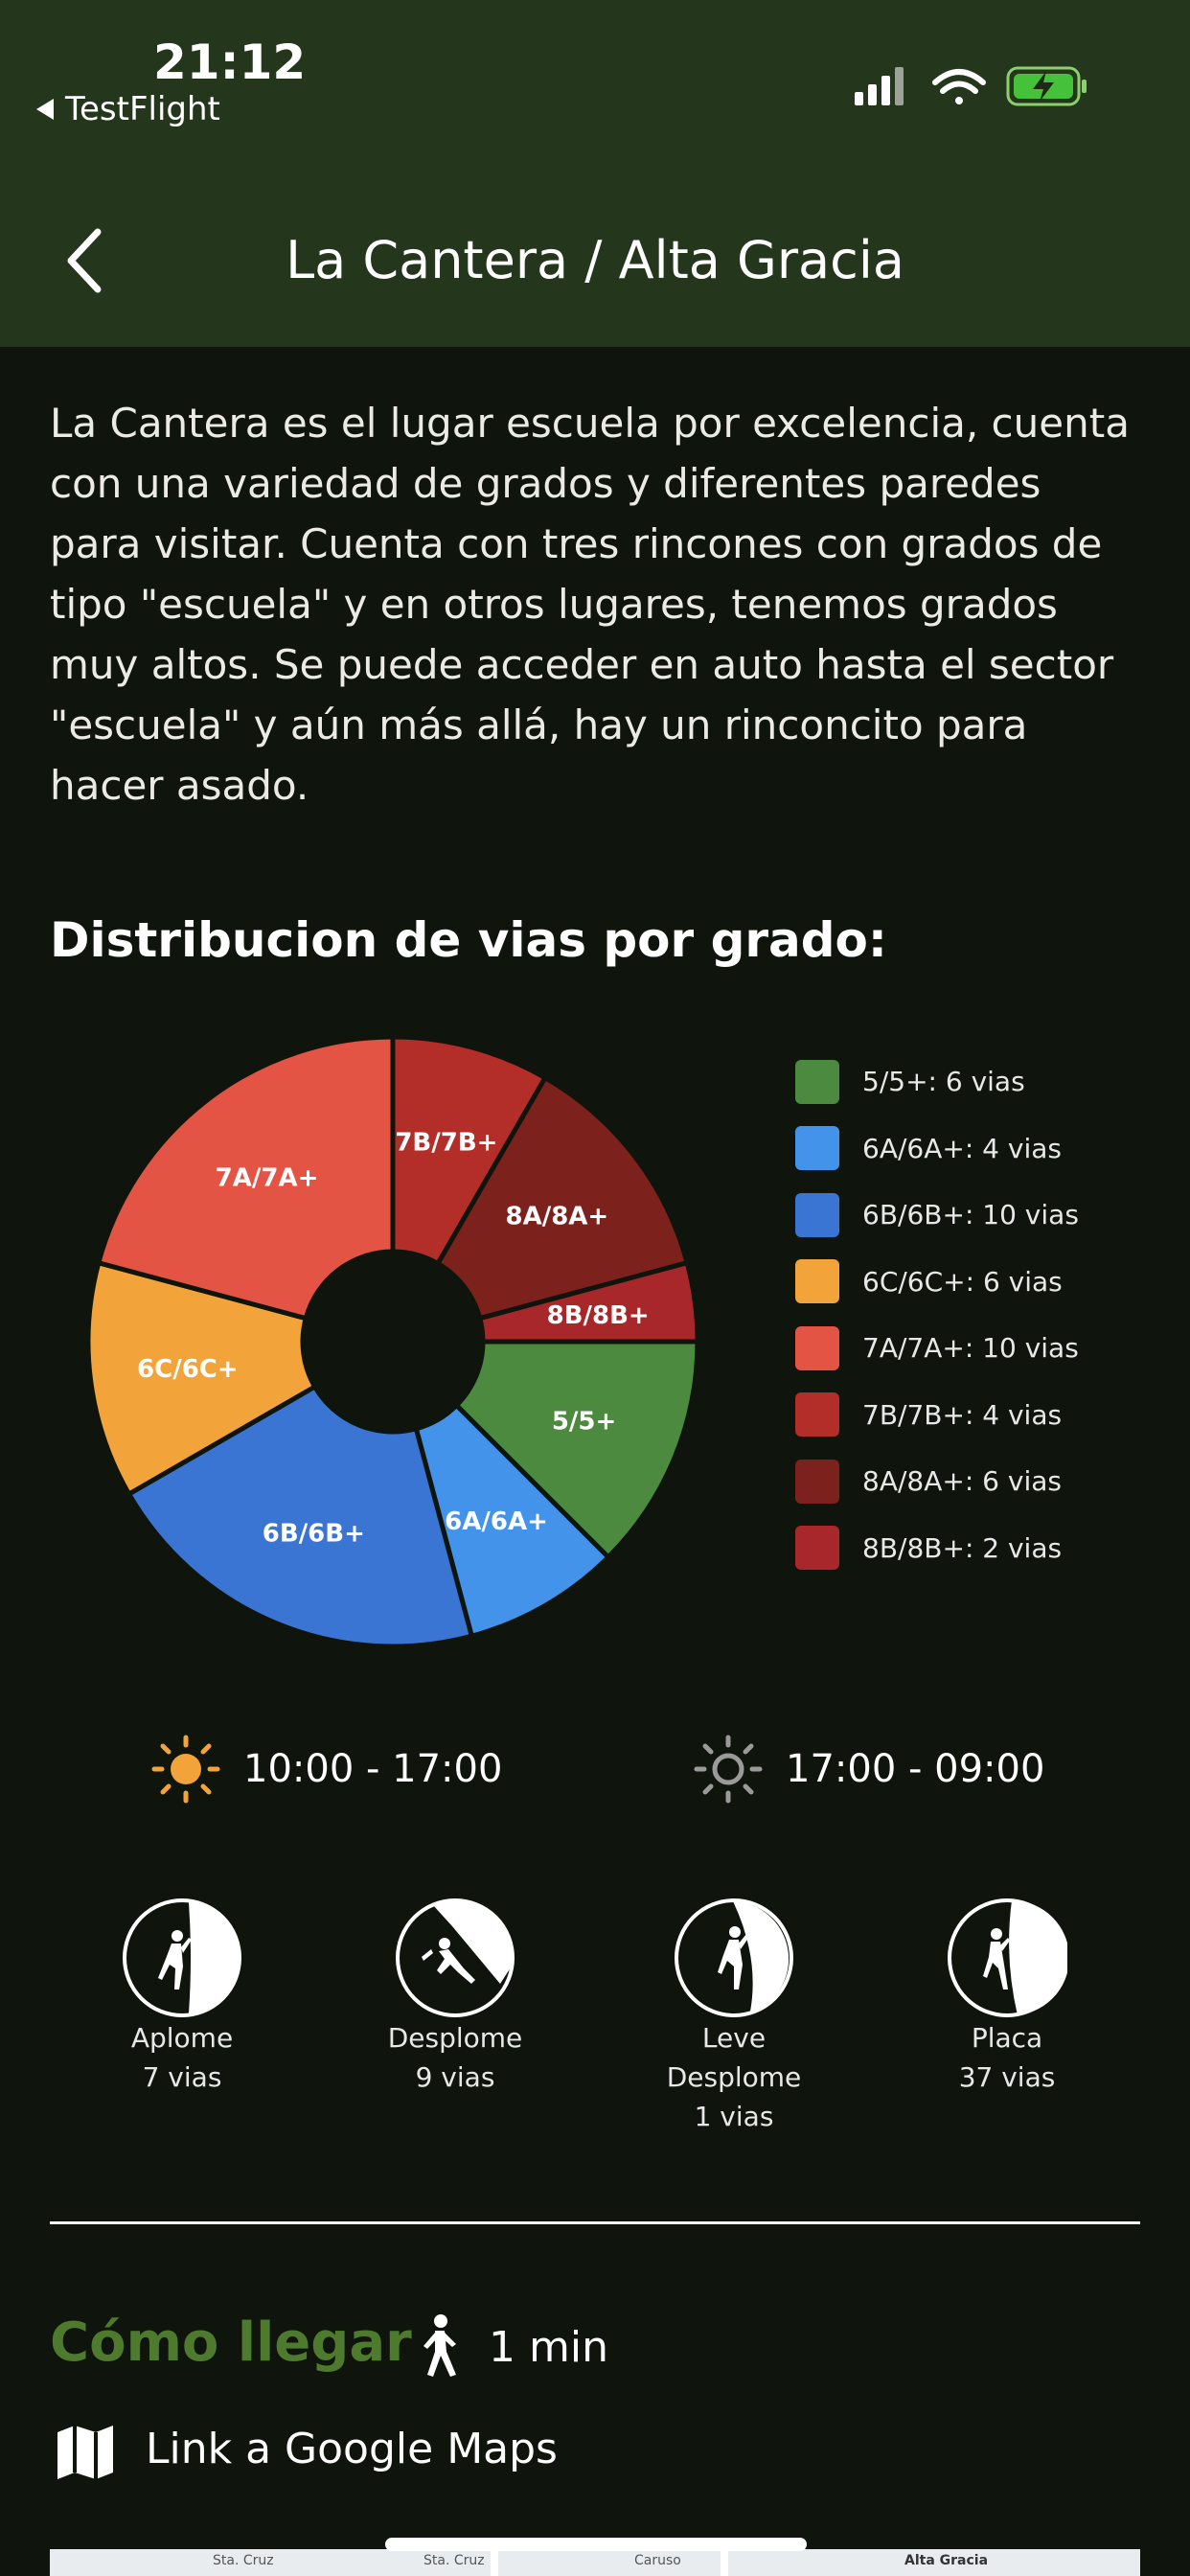 This screenshot has height=2576, width=1190. I want to click on style-count: 37 vias, so click(1007, 2077).